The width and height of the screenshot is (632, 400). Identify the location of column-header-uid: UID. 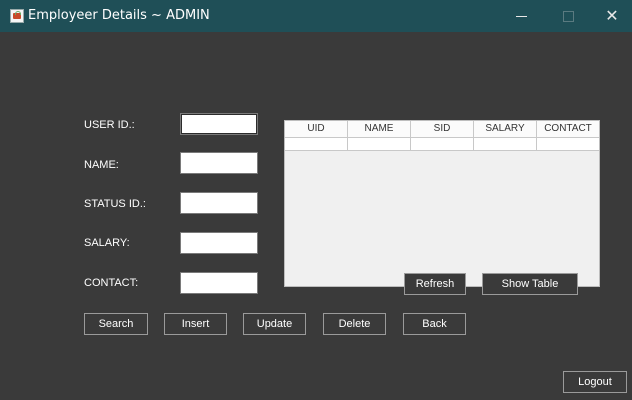
(316, 129).